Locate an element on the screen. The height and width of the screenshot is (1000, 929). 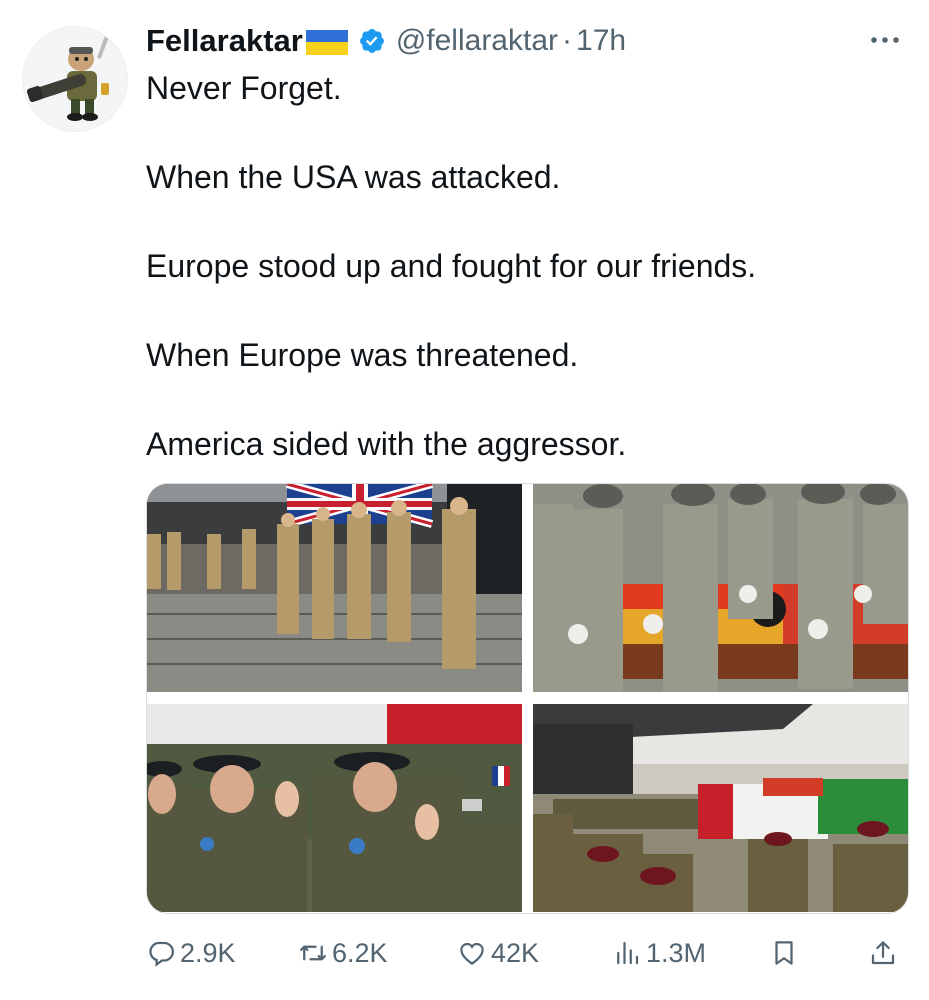
tweet-paragraph: When the USA was attacked. is located at coordinates (353, 177).